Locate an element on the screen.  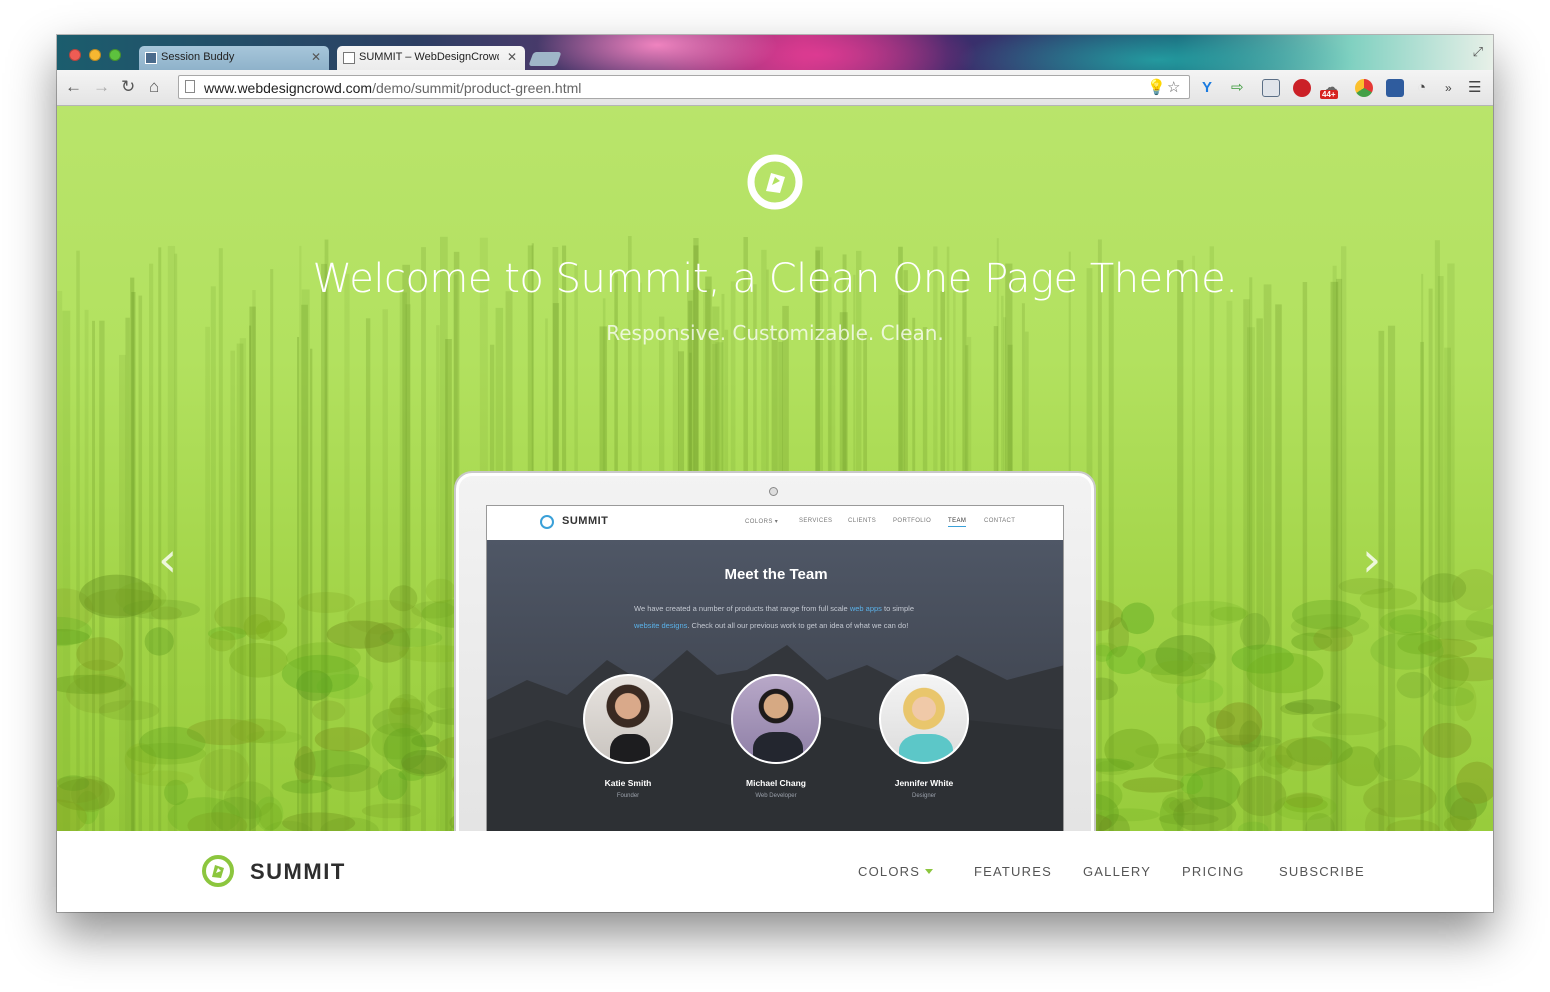
preview-menu-item: CONTACT is located at coordinates (1000, 521).